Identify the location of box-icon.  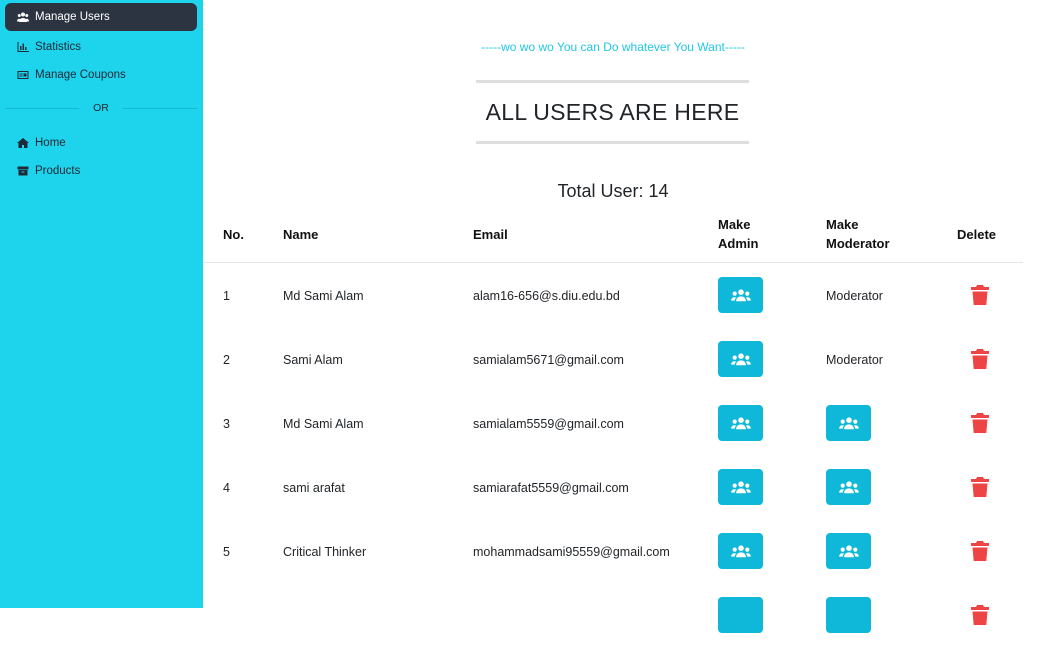
(23, 171).